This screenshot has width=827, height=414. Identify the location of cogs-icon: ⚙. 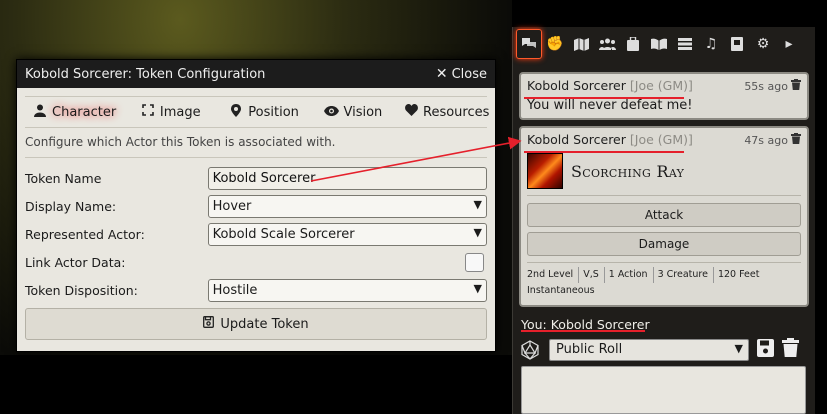
(763, 44).